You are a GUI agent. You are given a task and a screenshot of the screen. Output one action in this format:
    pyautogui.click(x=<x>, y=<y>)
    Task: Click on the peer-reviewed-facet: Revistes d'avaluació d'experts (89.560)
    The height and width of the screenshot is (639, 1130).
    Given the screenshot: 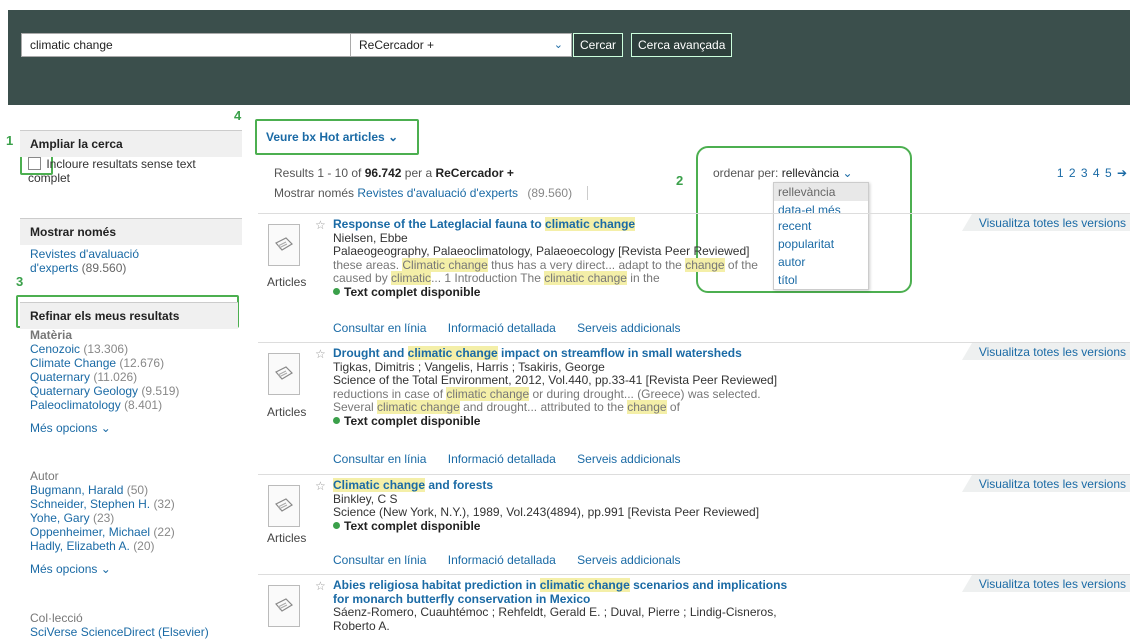 What is the action you would take?
    pyautogui.click(x=105, y=261)
    